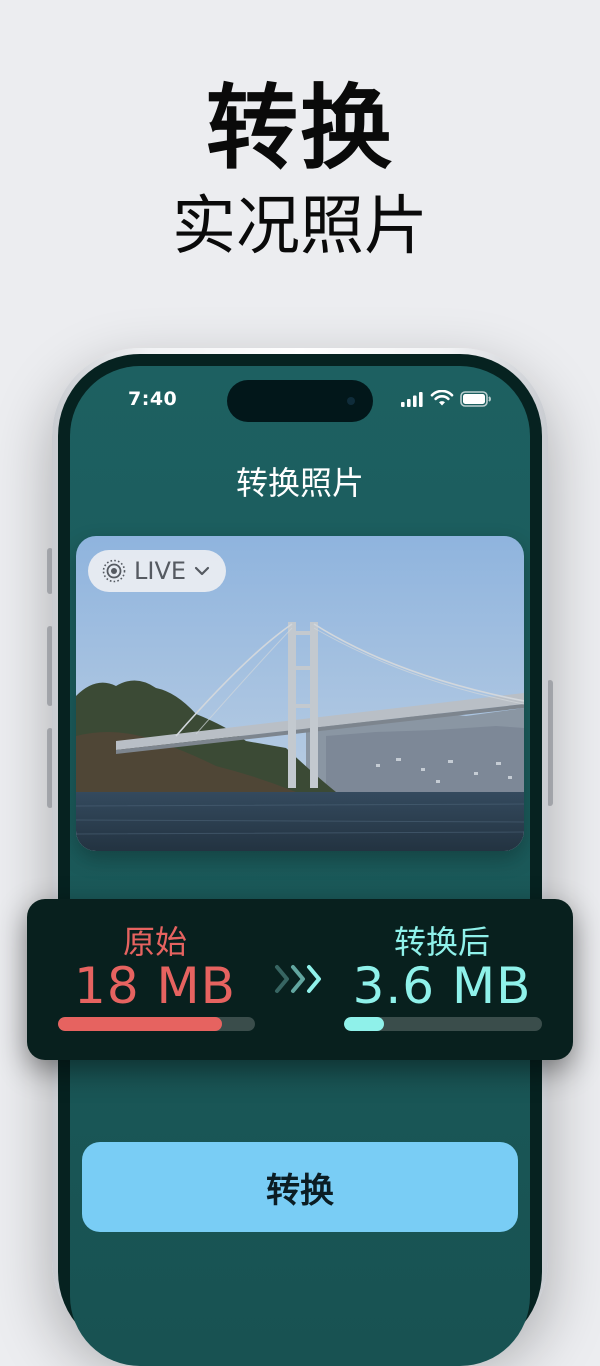 The width and height of the screenshot is (600, 1366). What do you see at coordinates (475, 398) in the screenshot?
I see `battery-icon` at bounding box center [475, 398].